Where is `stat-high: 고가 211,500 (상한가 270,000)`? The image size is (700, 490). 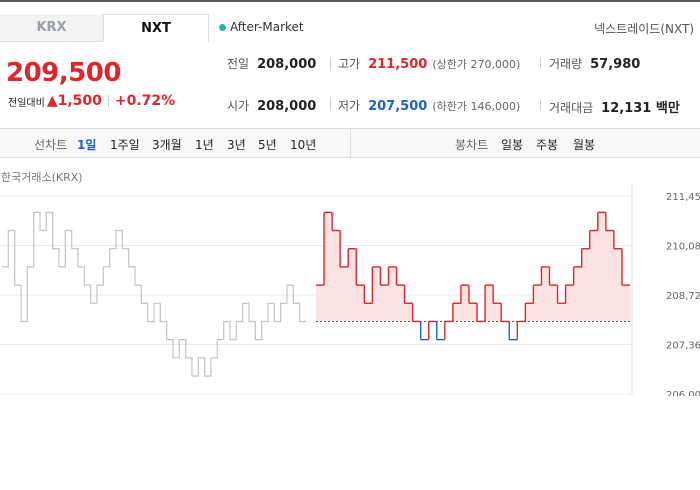
stat-high: 고가 211,500 (상한가 270,000) is located at coordinates (429, 63).